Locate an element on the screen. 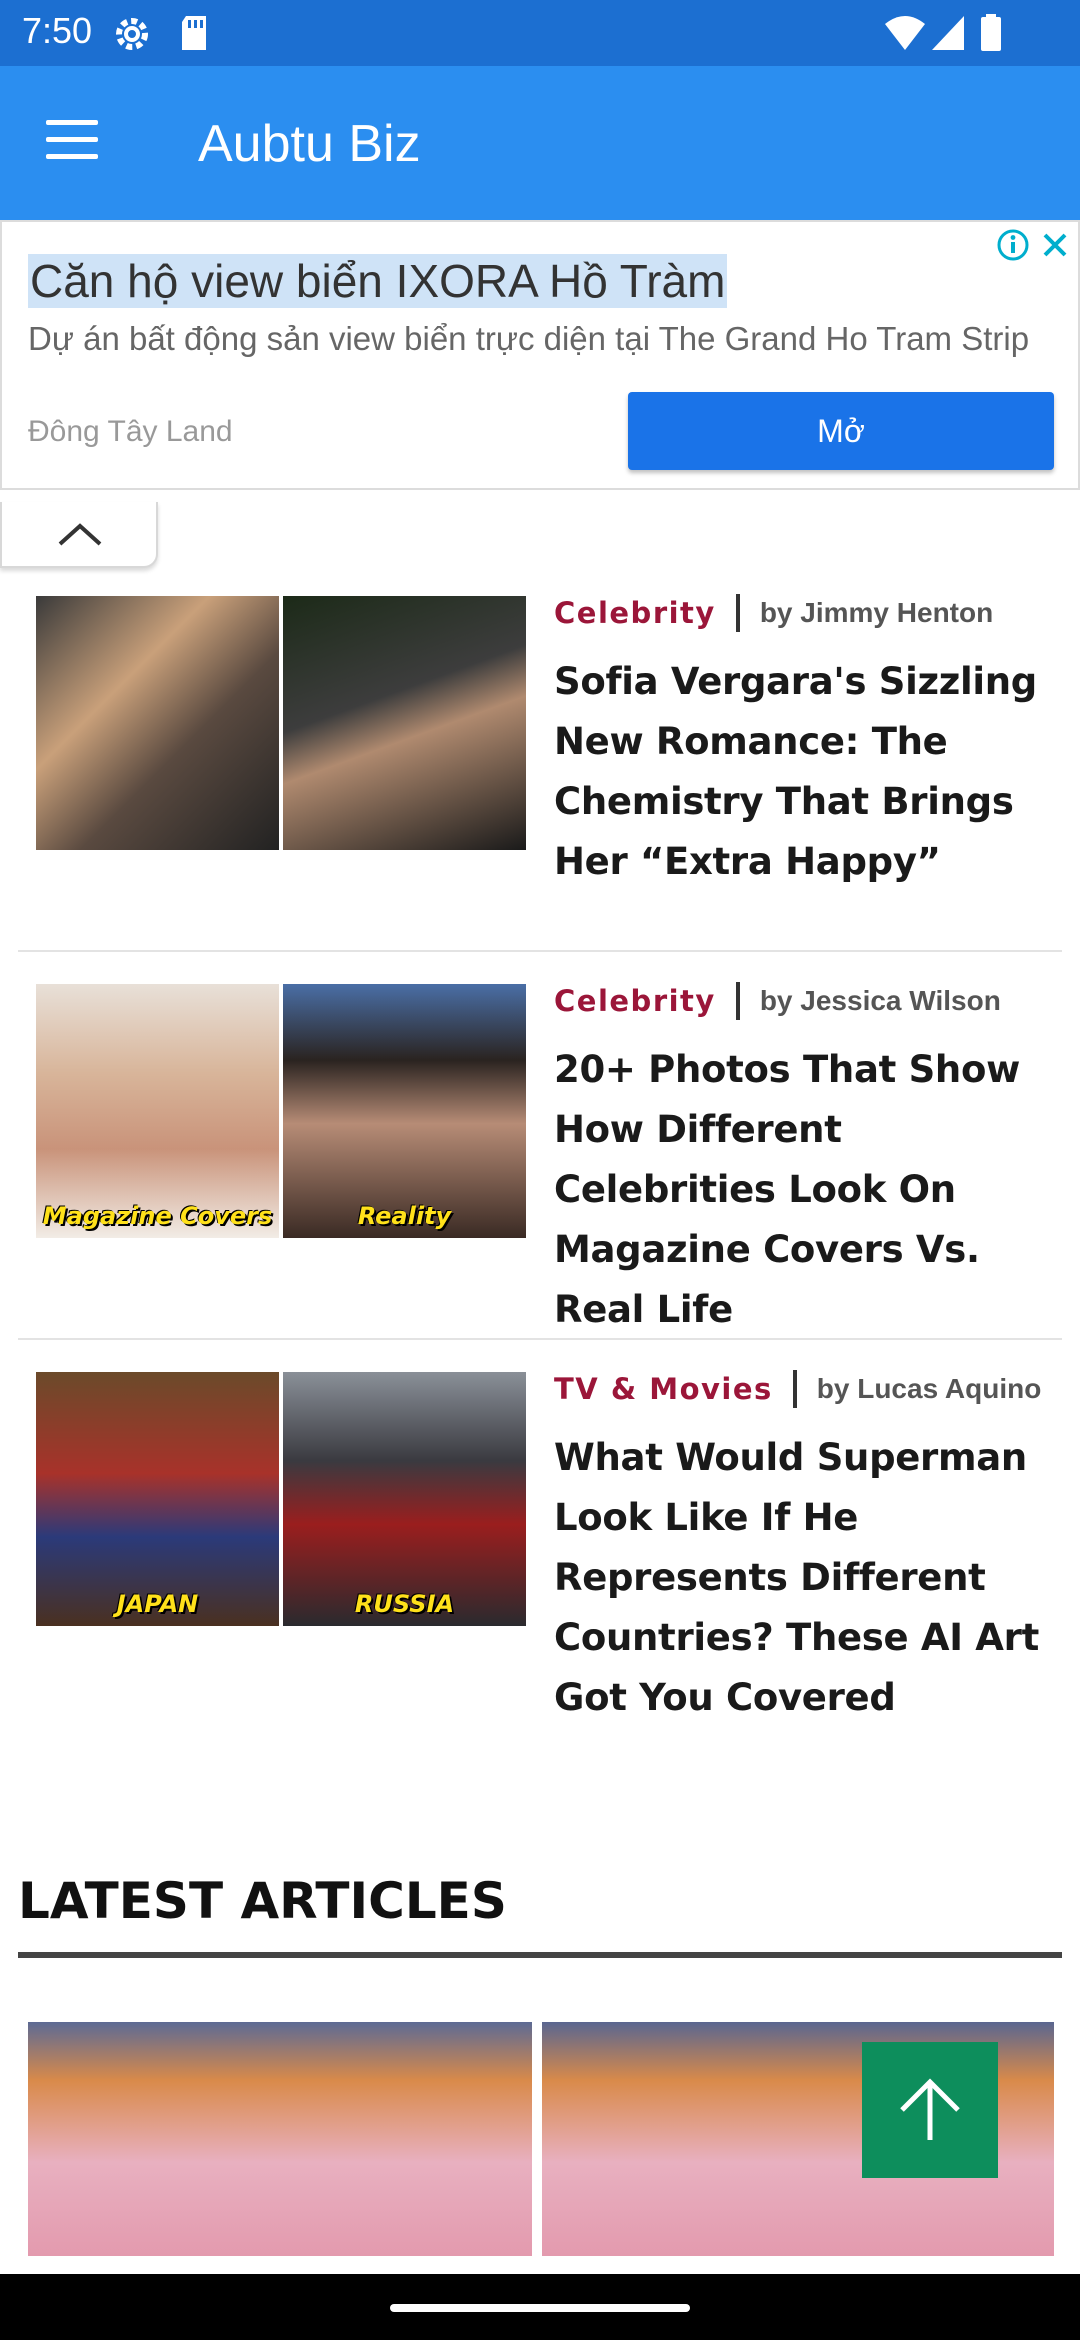  close-icon is located at coordinates (1055, 247).